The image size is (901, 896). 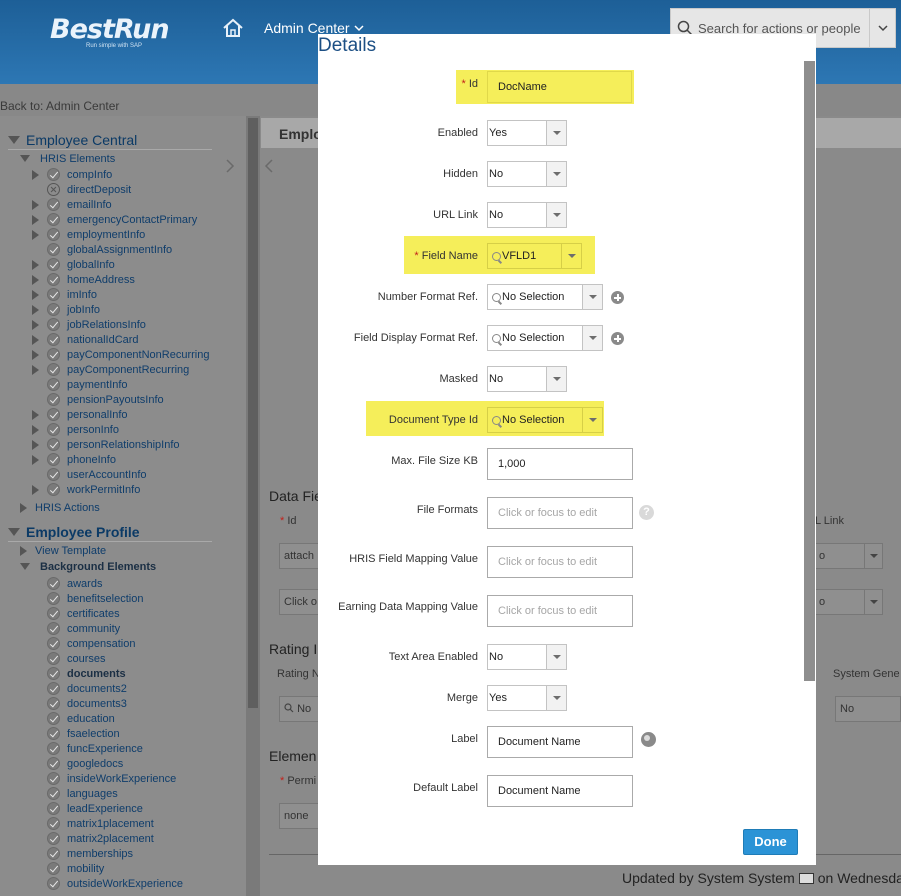 I want to click on tree-item: personalInfo, so click(x=80, y=414).